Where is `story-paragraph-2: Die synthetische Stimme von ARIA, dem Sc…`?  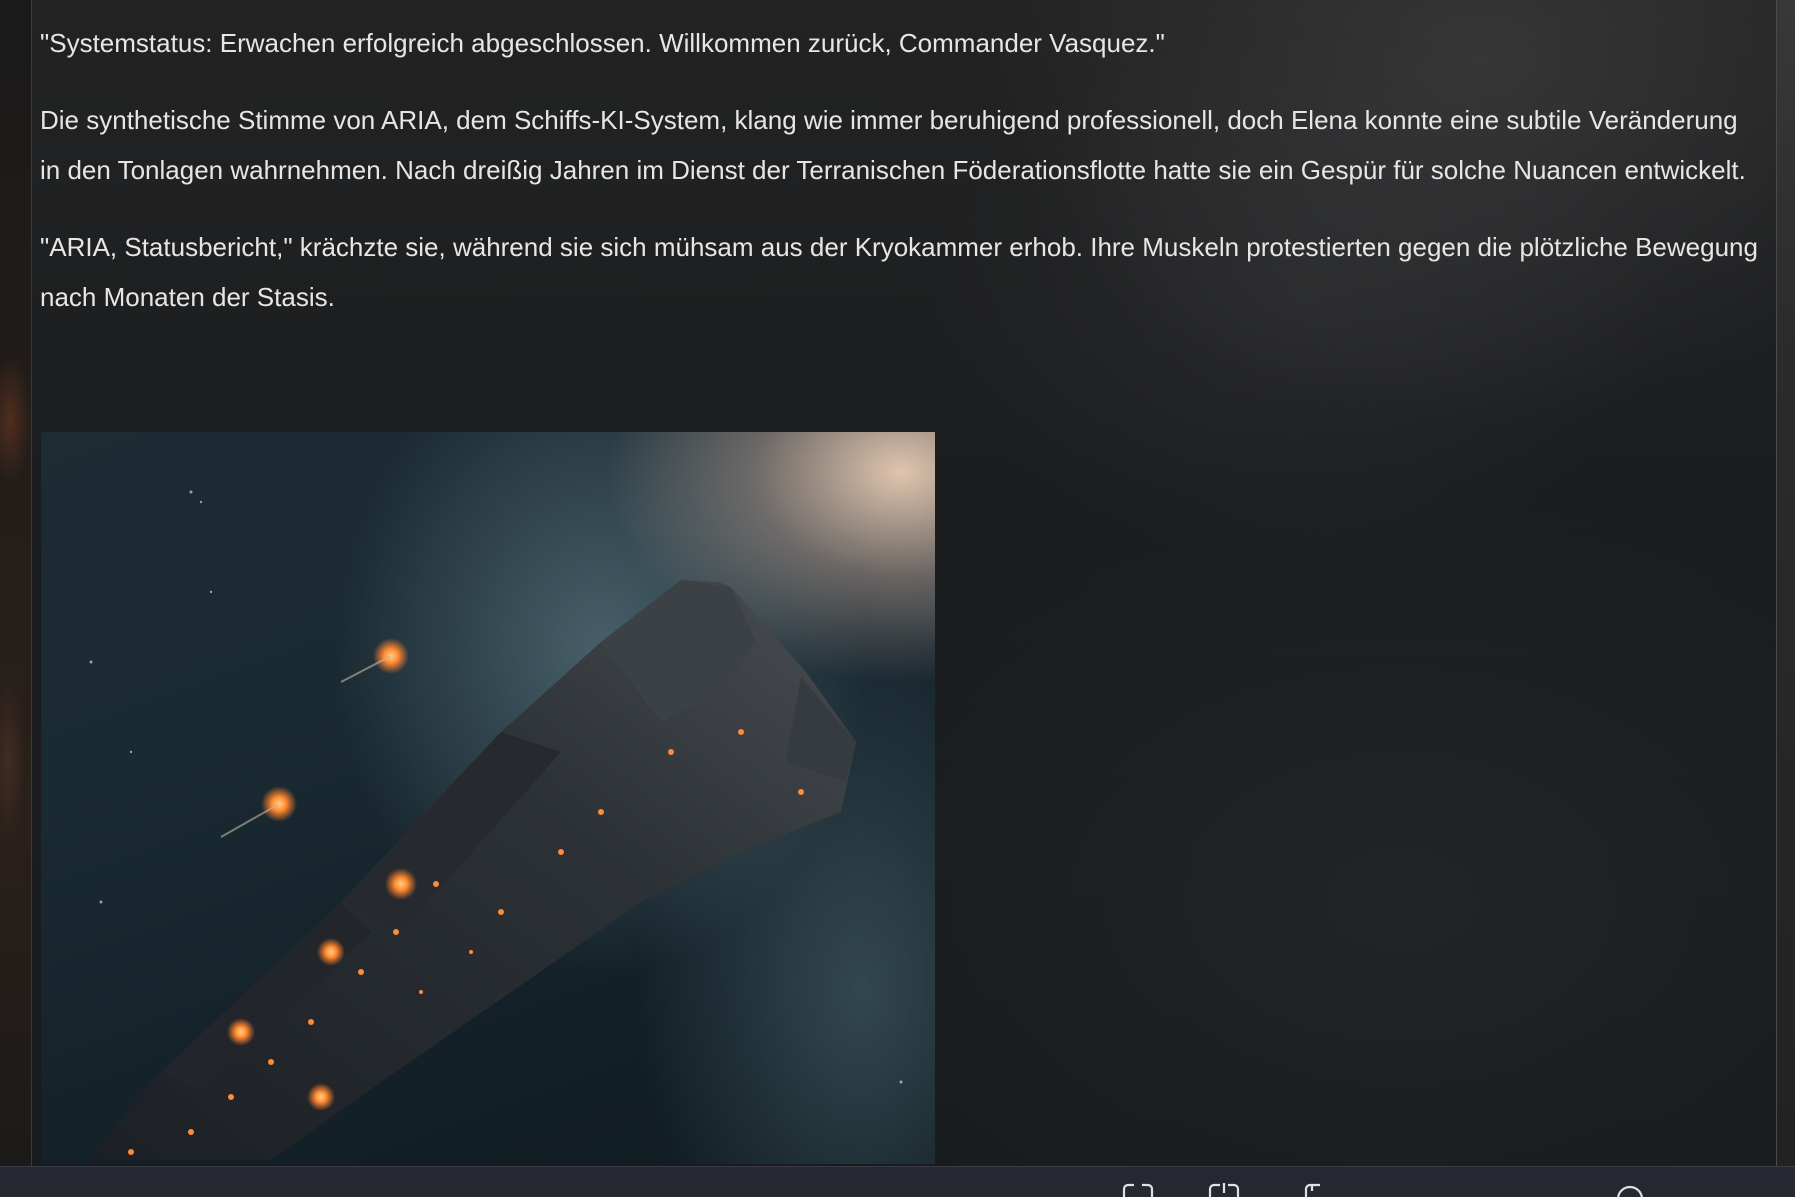 story-paragraph-2: Die synthetische Stimme von ARIA, dem Sc… is located at coordinates (893, 145).